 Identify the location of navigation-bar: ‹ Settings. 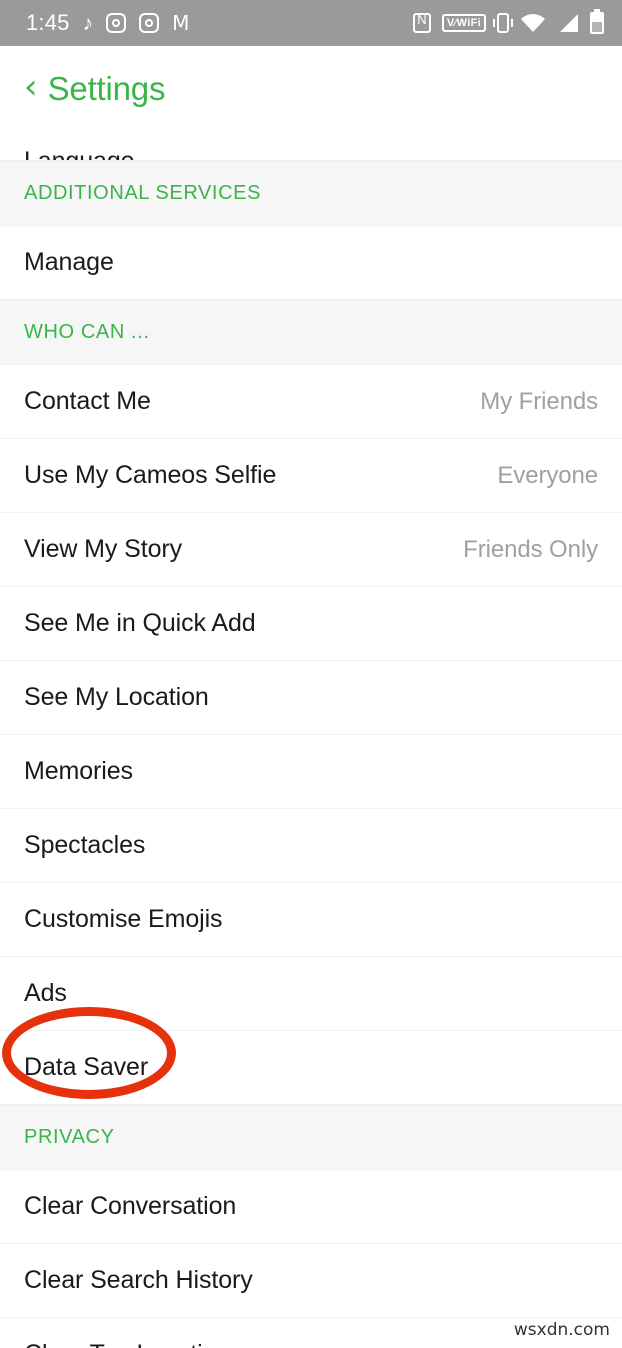
(311, 88).